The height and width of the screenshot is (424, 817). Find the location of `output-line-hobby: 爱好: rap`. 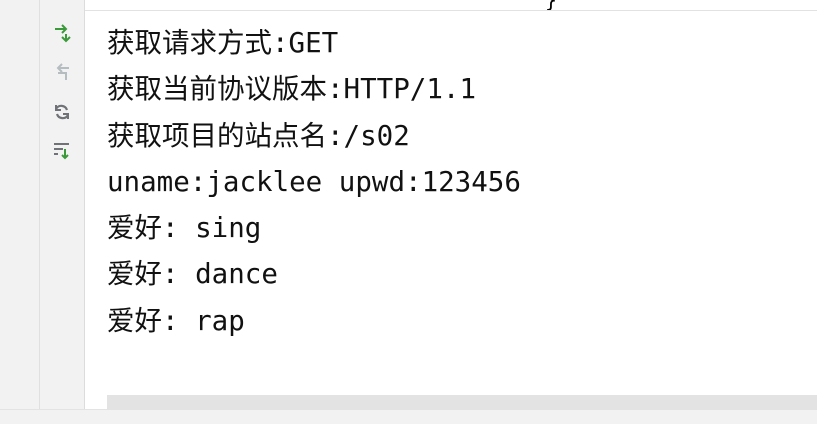

output-line-hobby: 爱好: rap is located at coordinates (176, 320).